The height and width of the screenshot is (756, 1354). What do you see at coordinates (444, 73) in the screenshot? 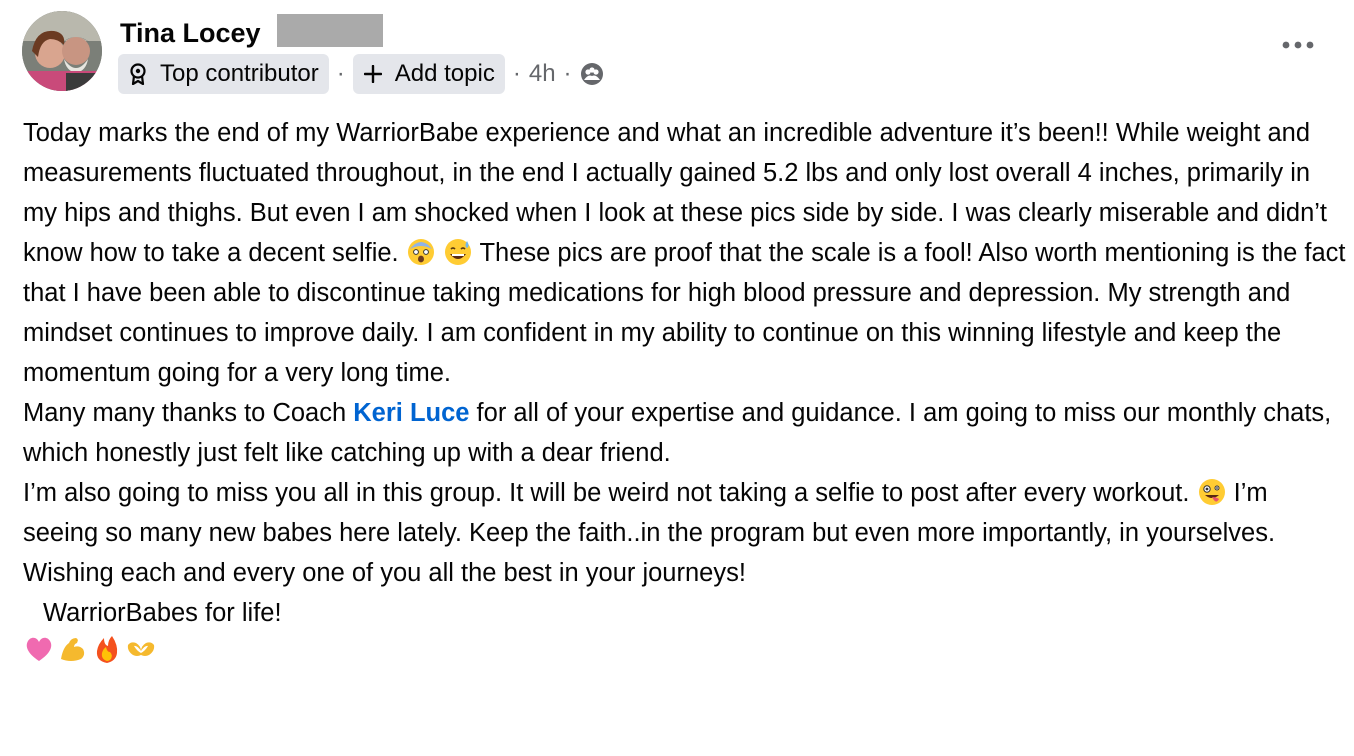
I see `add-topic-label: Add topic` at bounding box center [444, 73].